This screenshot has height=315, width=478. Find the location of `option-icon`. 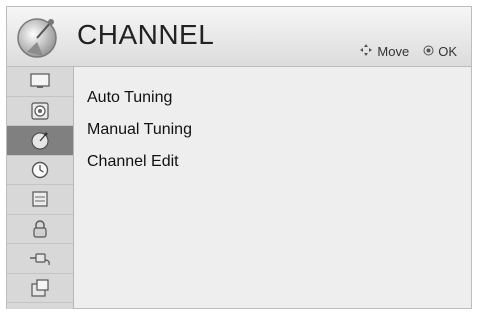

option-icon is located at coordinates (40, 199).